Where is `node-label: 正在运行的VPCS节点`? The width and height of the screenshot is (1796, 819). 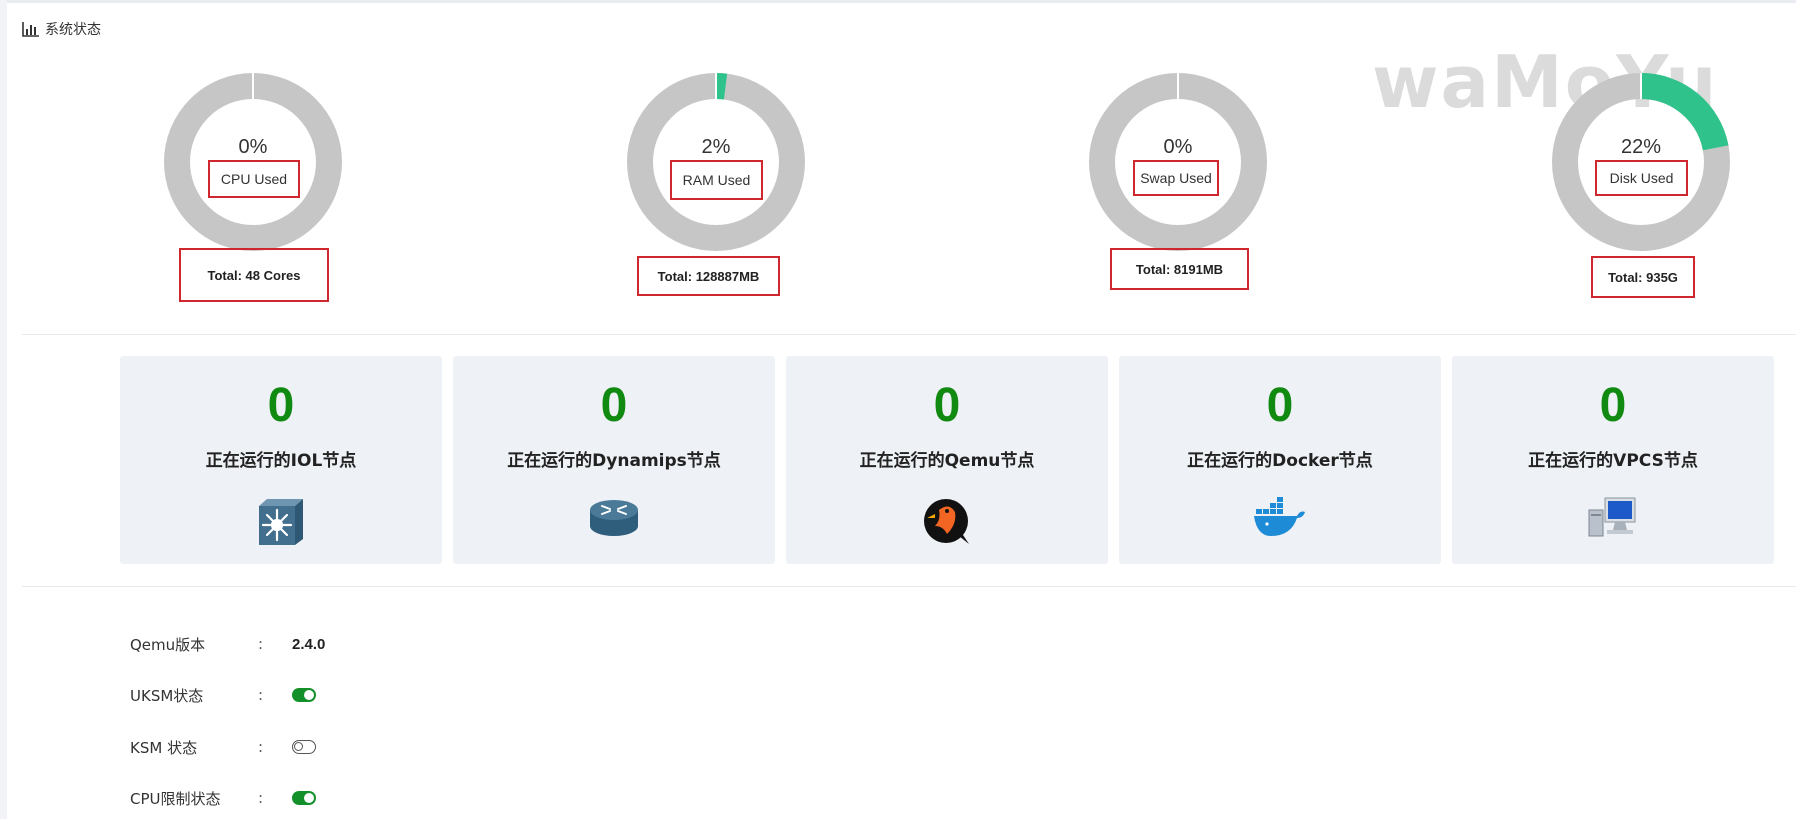
node-label: 正在运行的VPCS节点 is located at coordinates (1613, 461).